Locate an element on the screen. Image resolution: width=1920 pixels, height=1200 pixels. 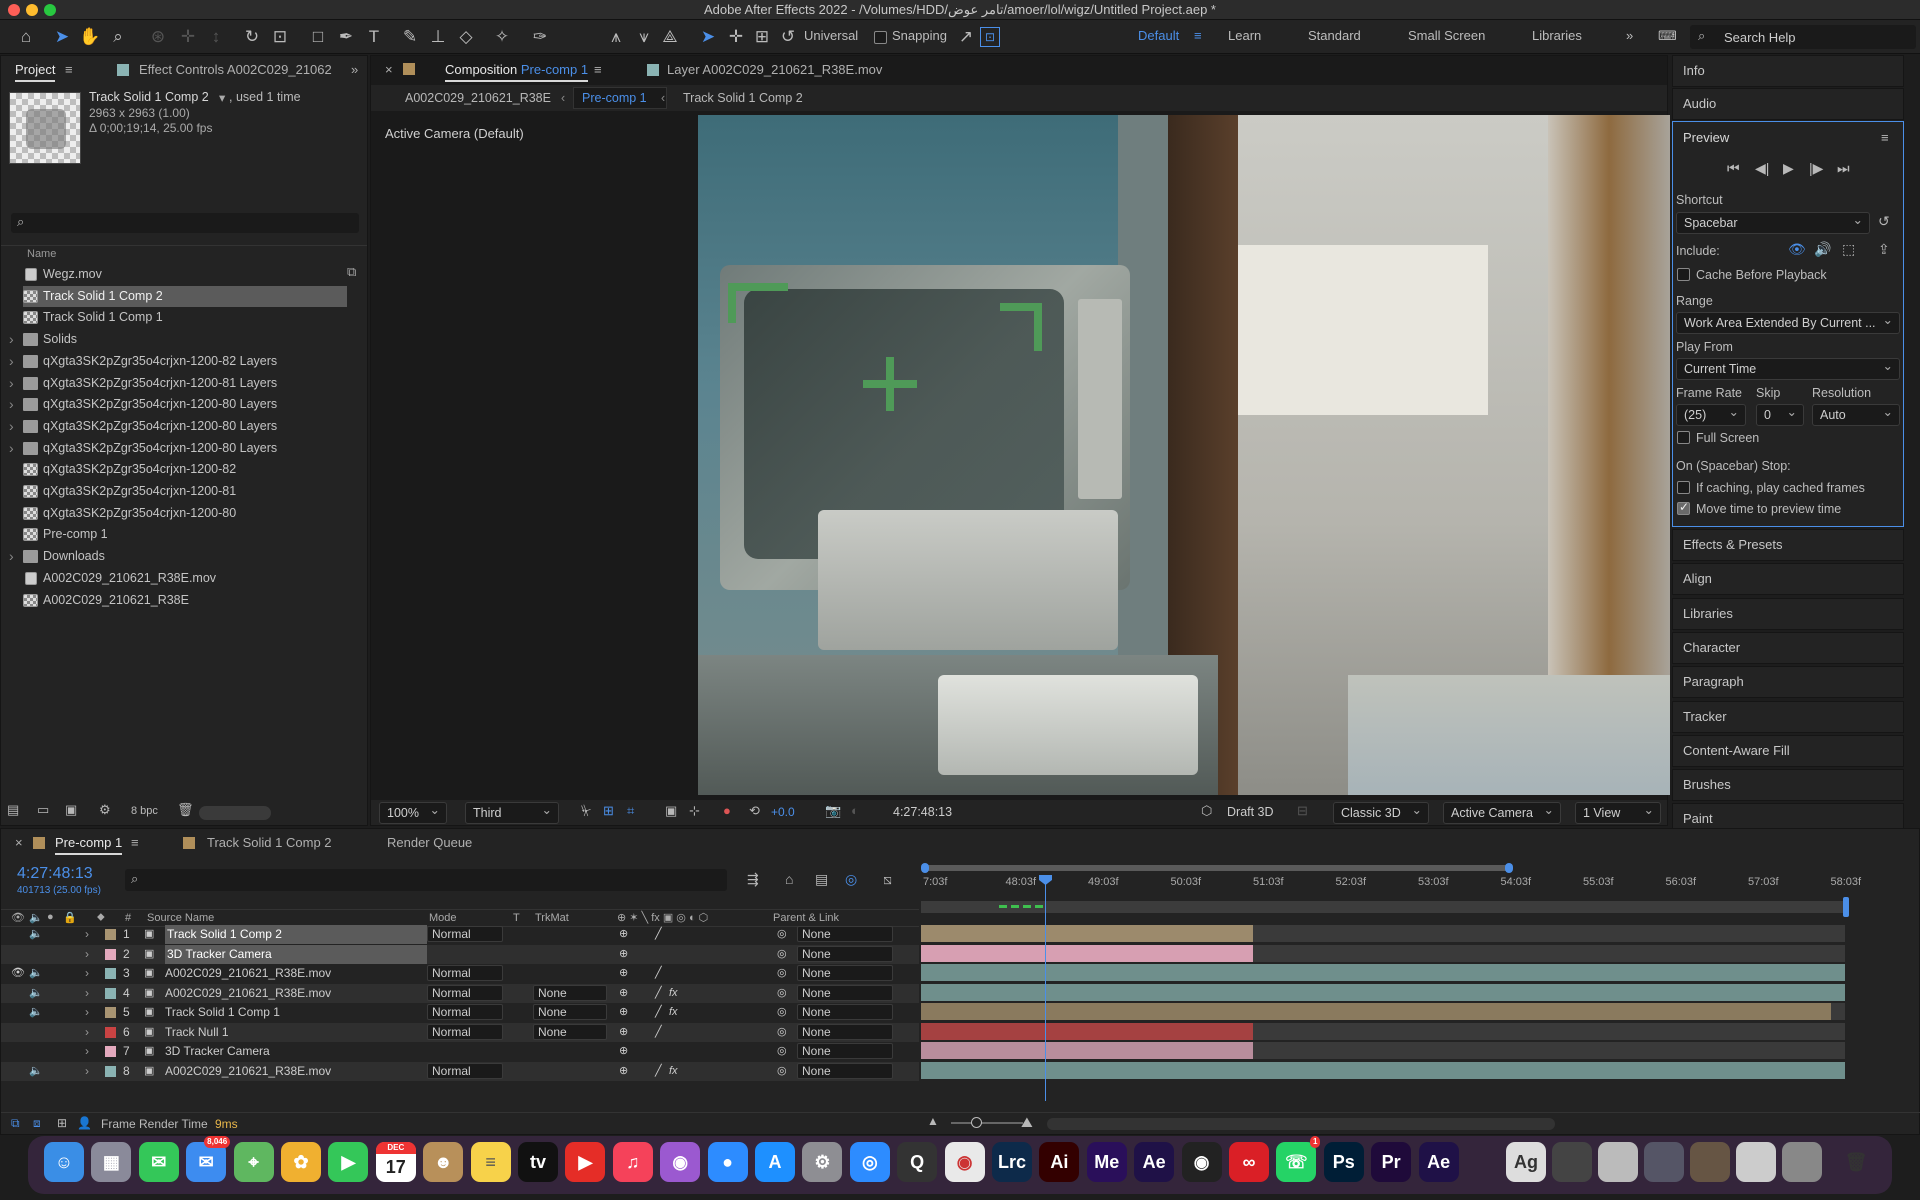
frame-blending-icon: ▤ is located at coordinates (821, 879).